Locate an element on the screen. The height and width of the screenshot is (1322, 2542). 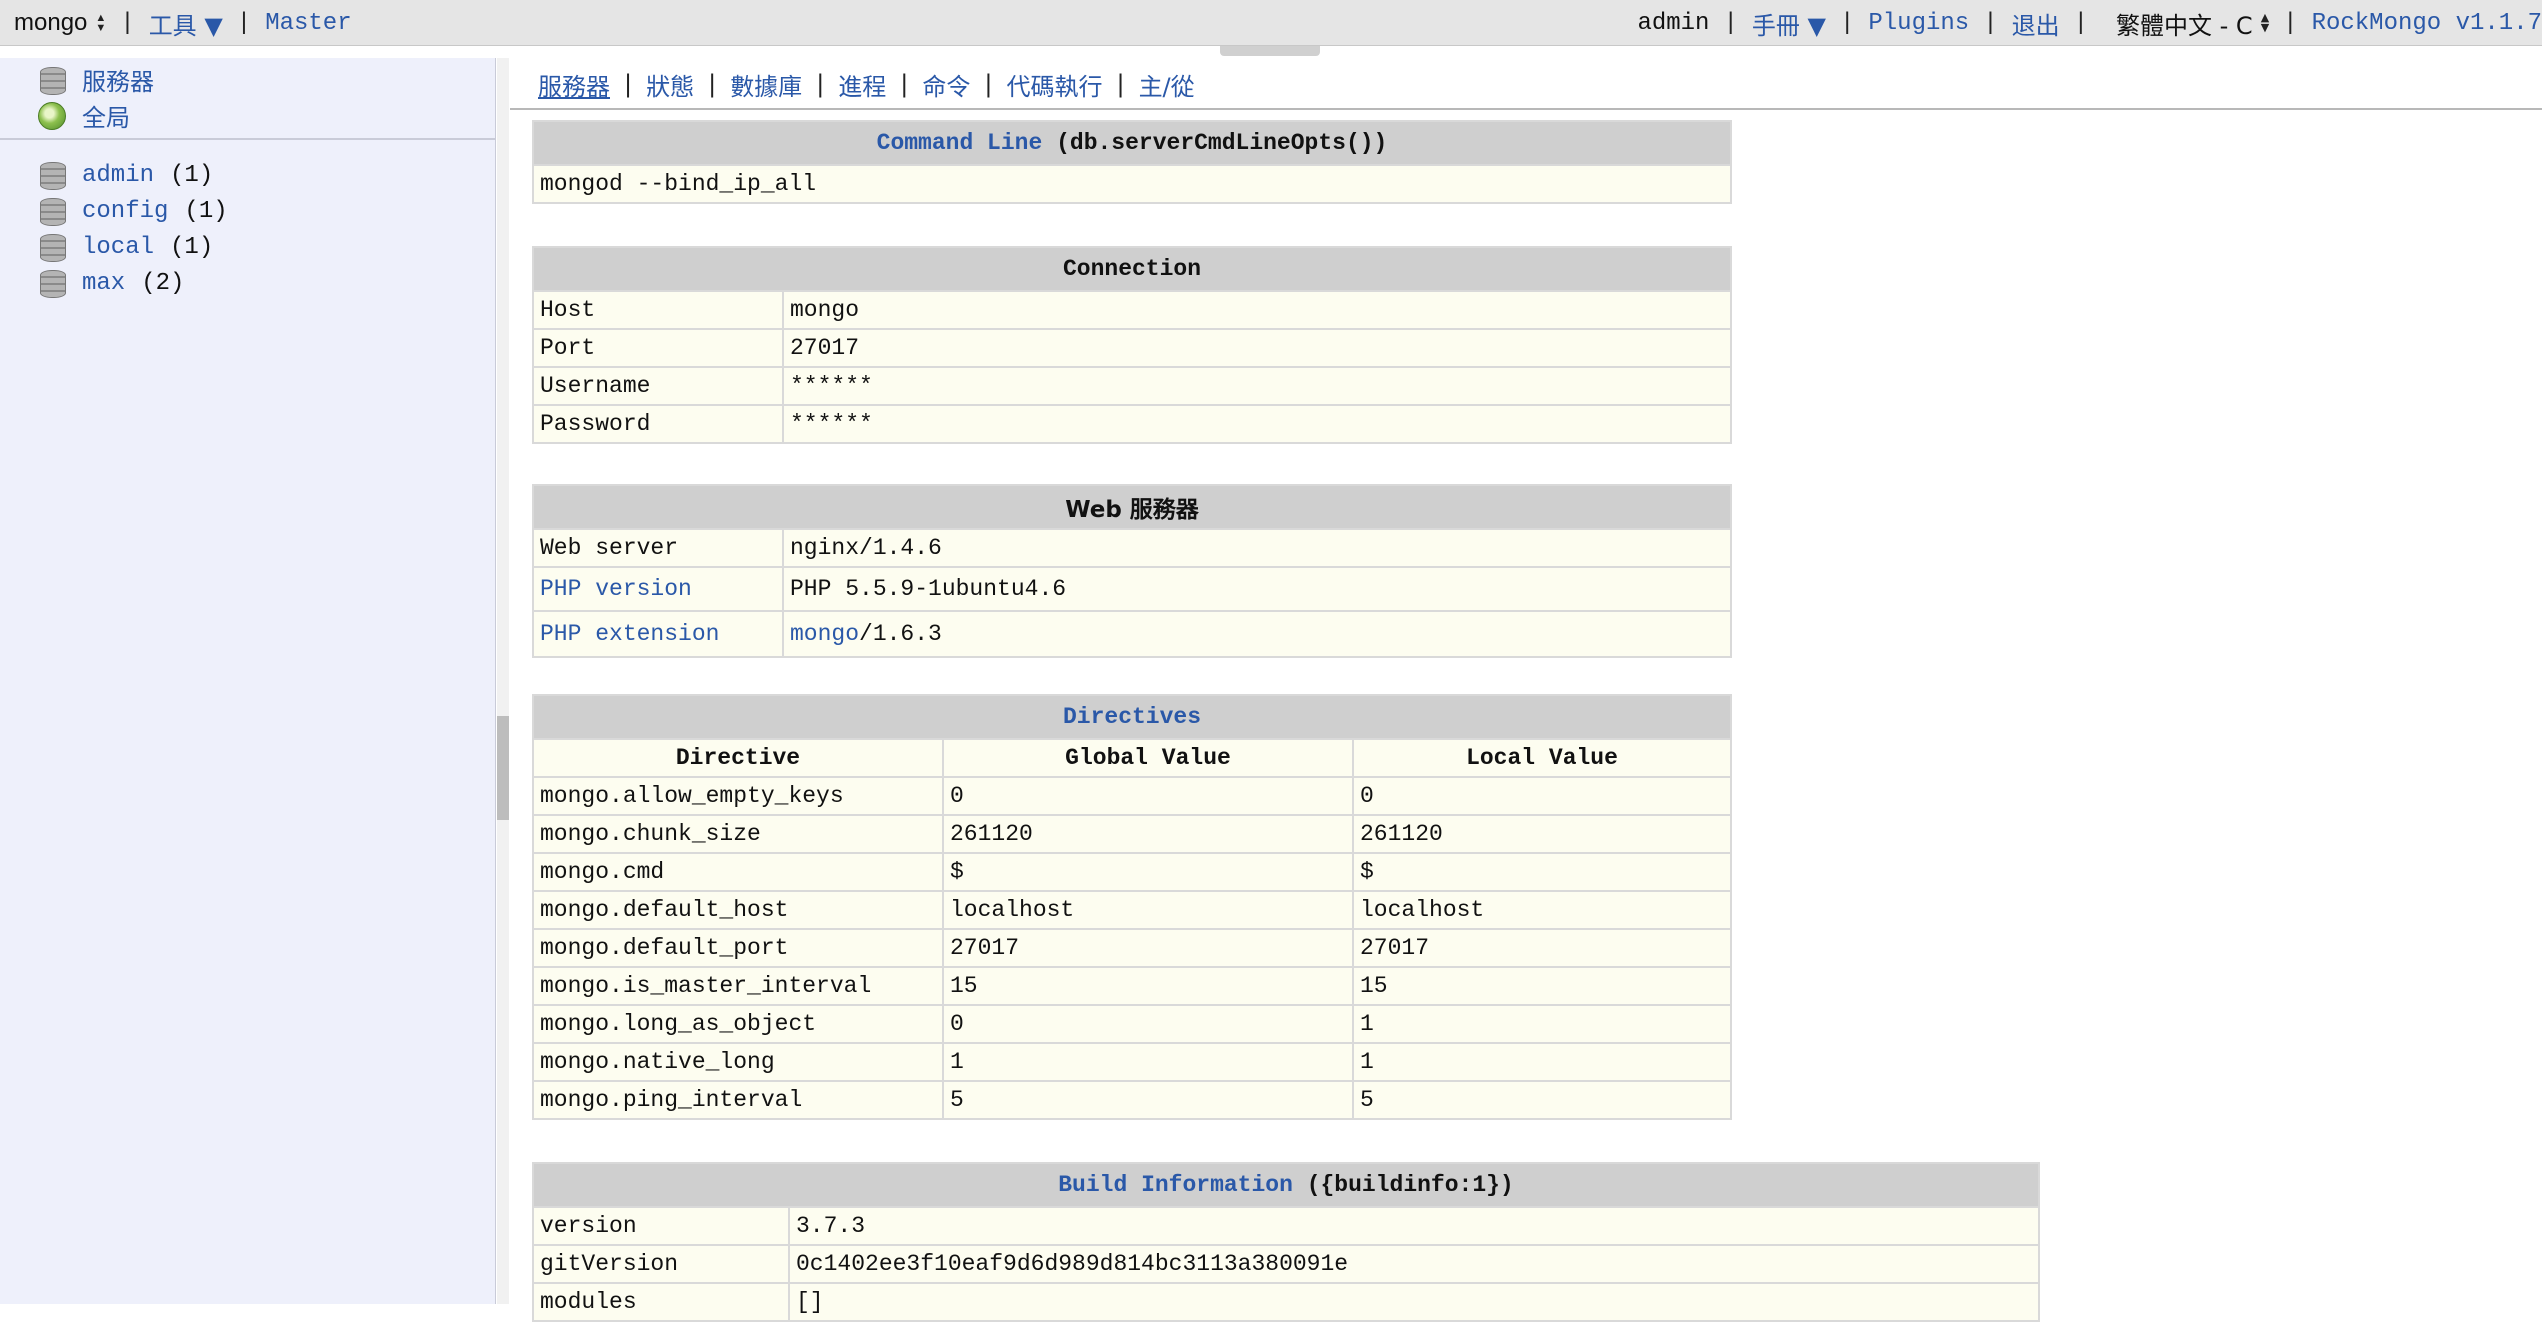
sidebar-item-global: 全局 is located at coordinates (84, 115).